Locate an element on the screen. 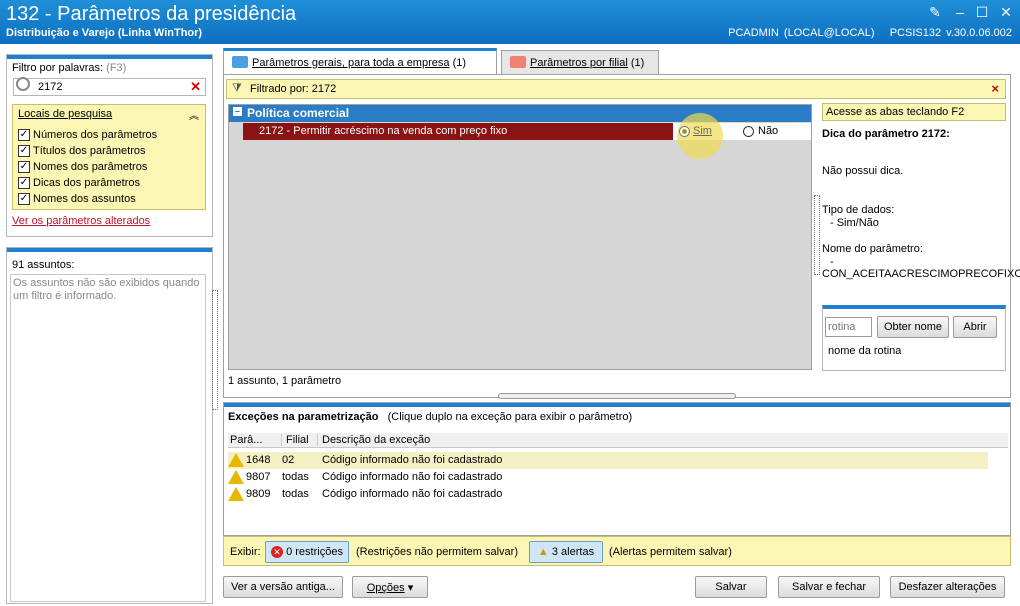 The width and height of the screenshot is (1020, 606). access-hint: Acesse as abas teclando F2 is located at coordinates (914, 112).